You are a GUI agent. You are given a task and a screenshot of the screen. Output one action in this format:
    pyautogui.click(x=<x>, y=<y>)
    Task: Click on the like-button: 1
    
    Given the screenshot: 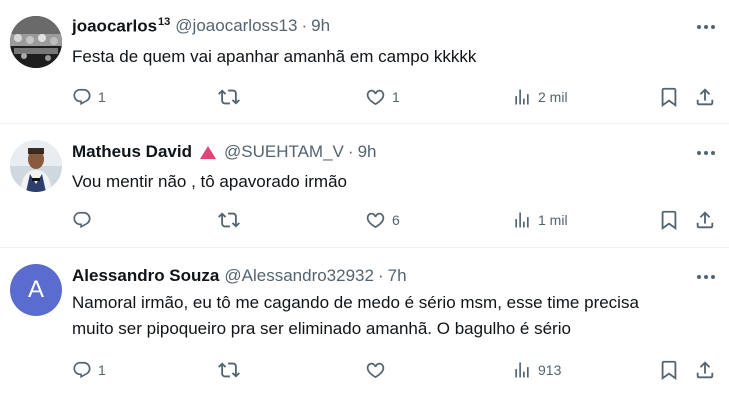 What is the action you would take?
    pyautogui.click(x=382, y=97)
    